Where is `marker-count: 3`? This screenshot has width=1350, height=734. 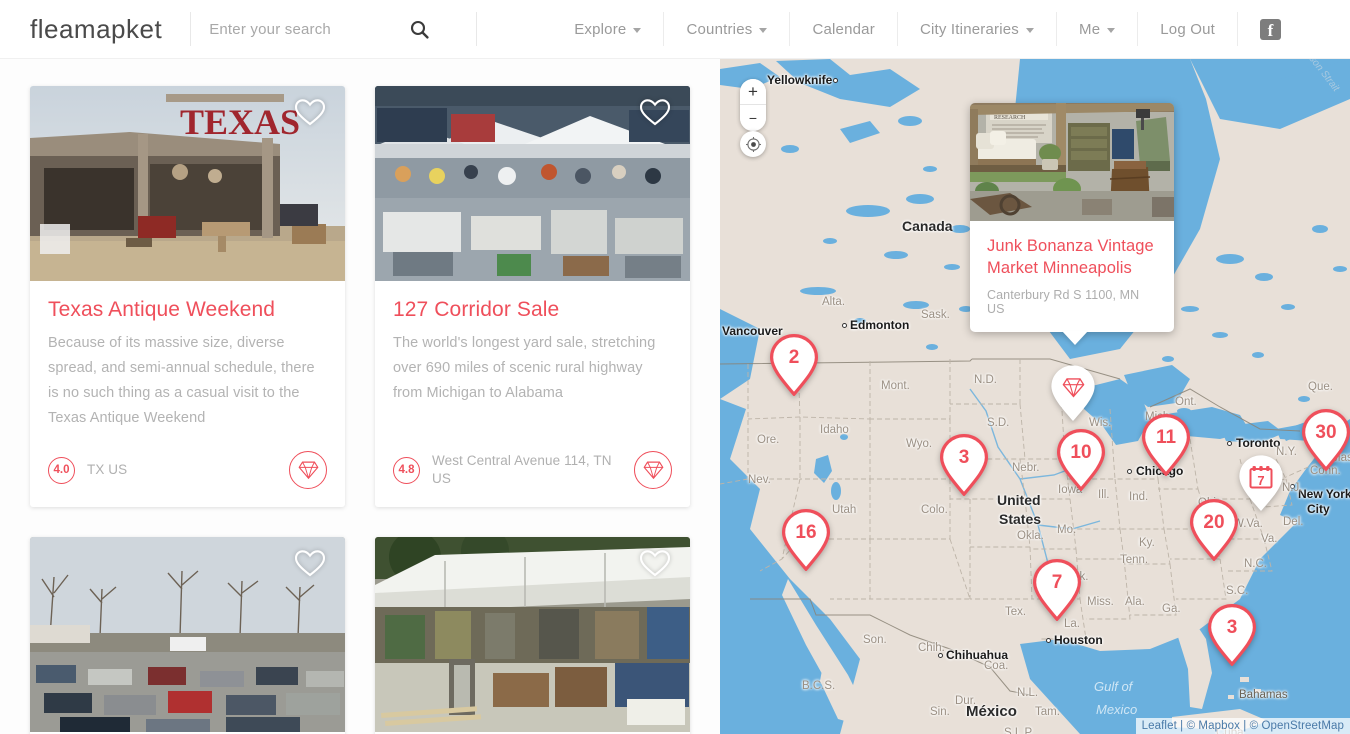
marker-count: 3 is located at coordinates (1232, 627).